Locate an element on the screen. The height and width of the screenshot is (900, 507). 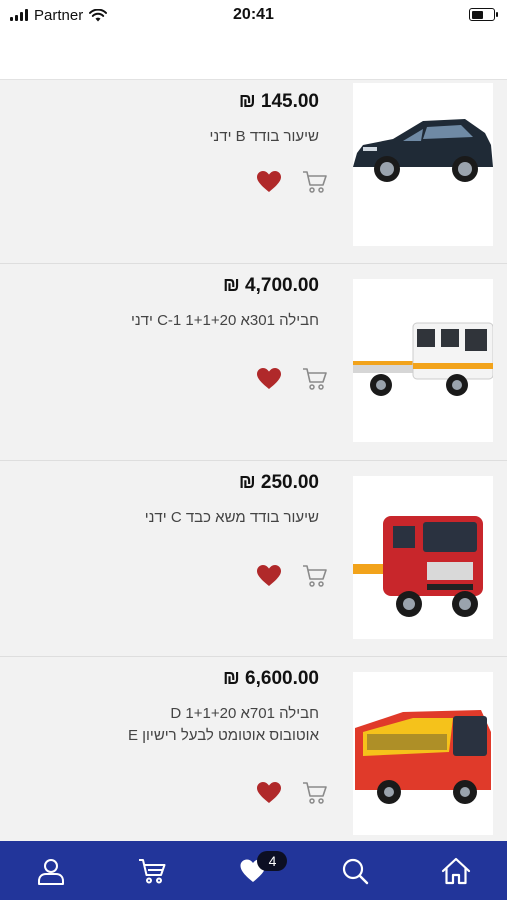
product-image-heavy-truck is located at coordinates (423, 557).